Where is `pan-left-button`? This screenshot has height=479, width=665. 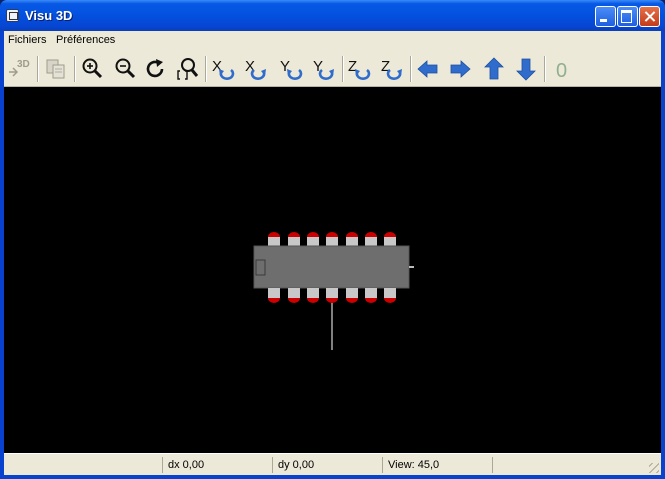
pan-left-button is located at coordinates (428, 69).